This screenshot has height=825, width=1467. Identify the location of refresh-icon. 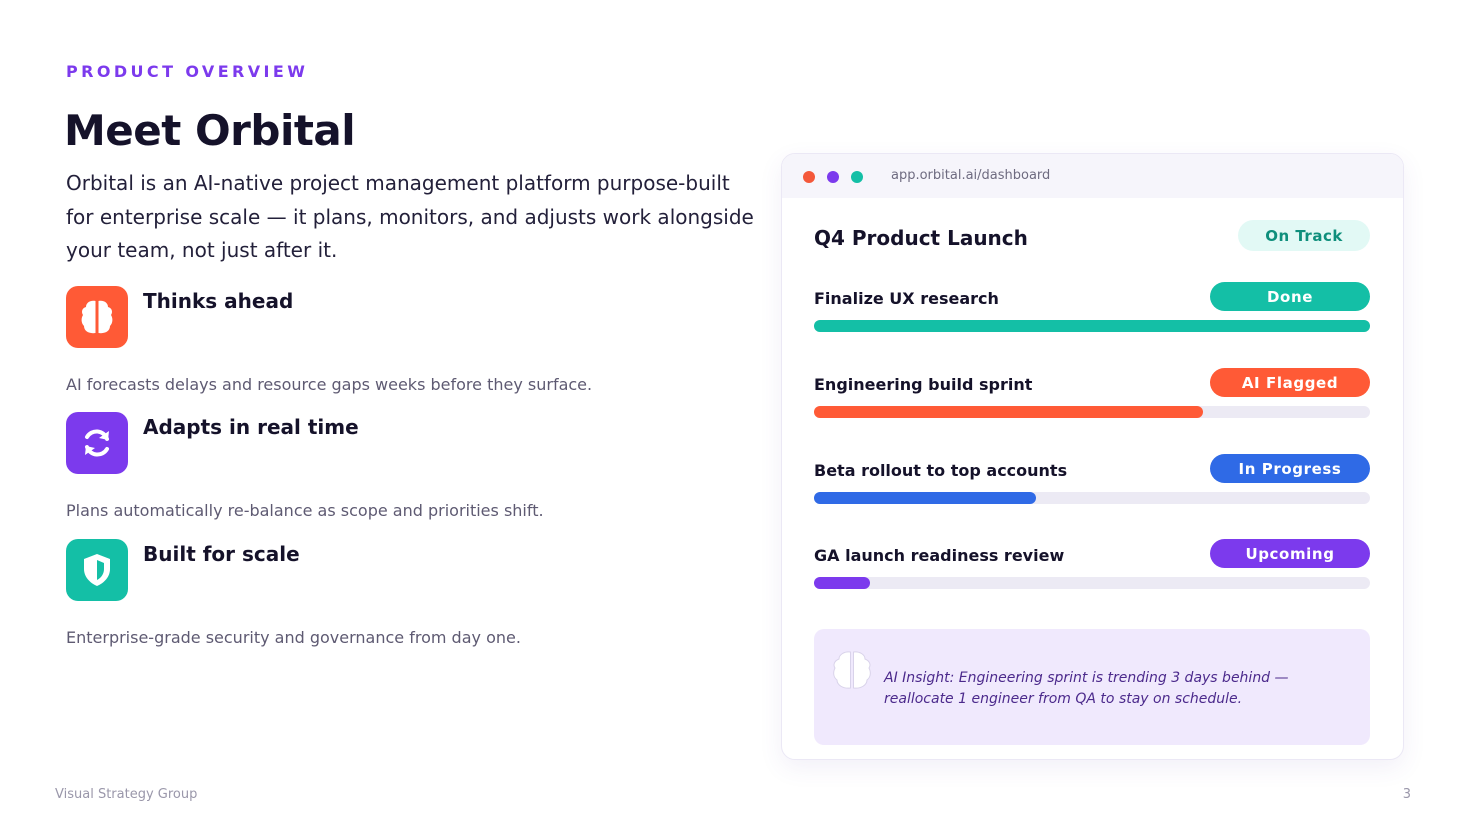
(97, 443).